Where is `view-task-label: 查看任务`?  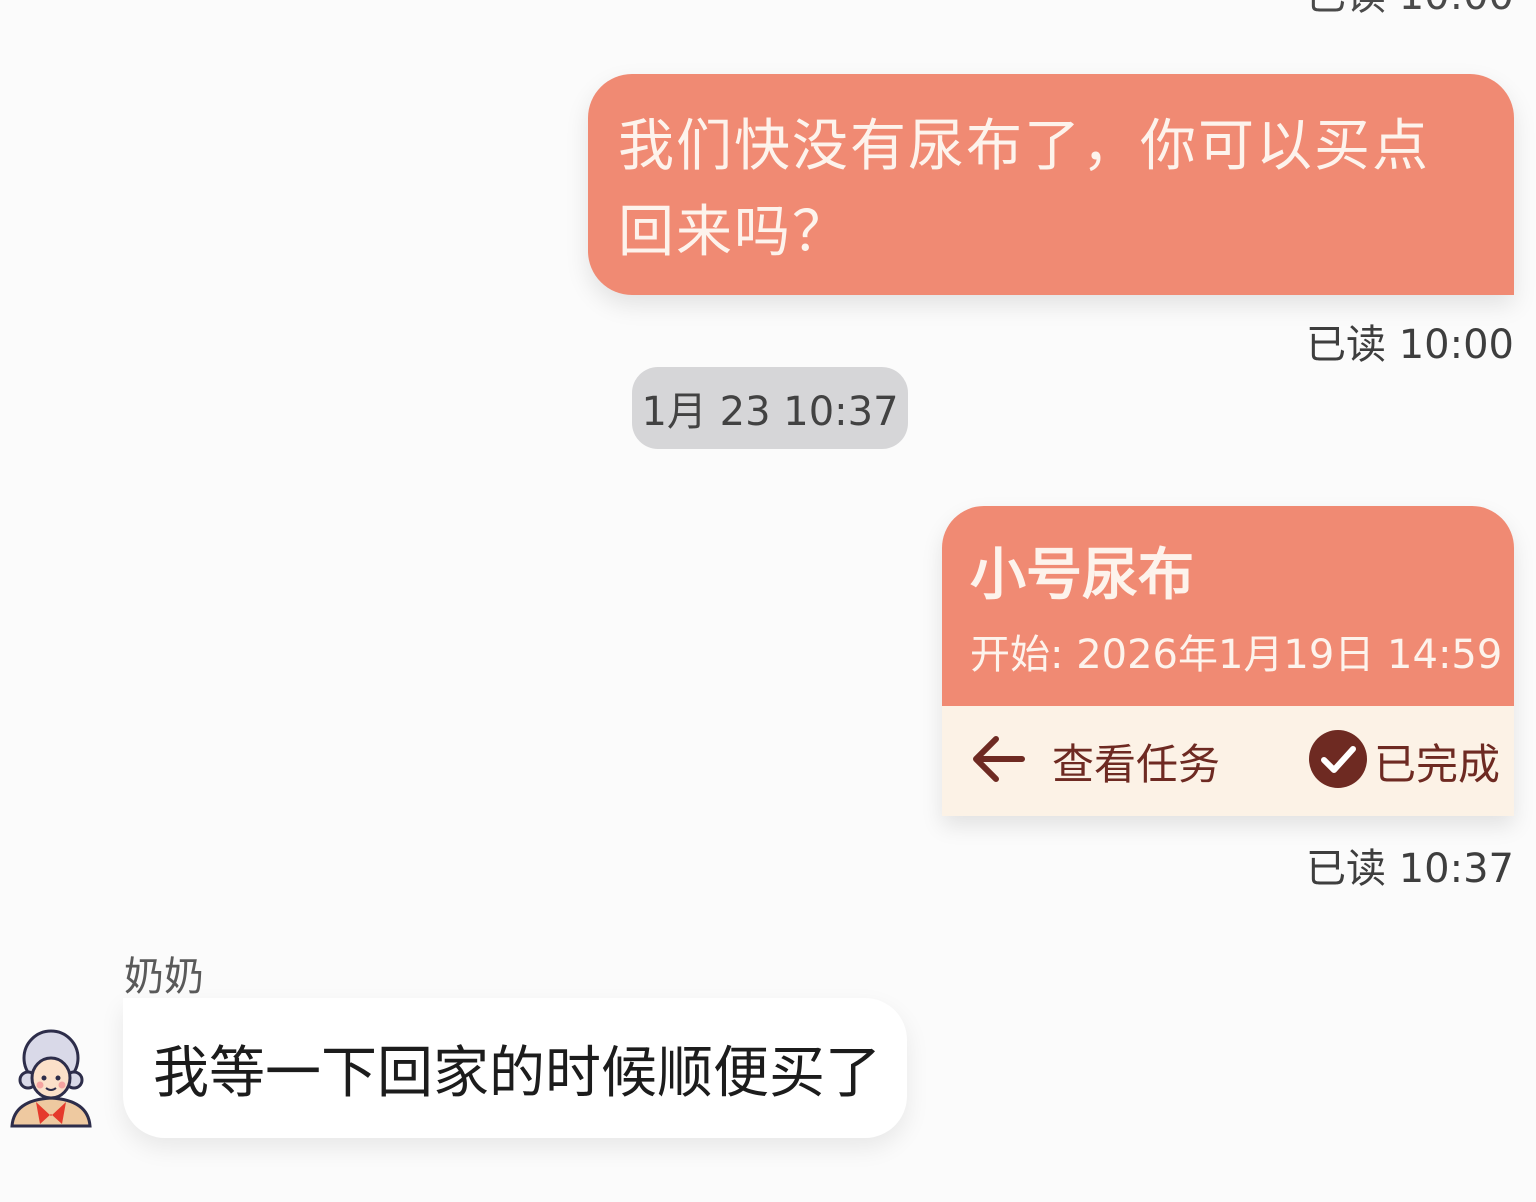
view-task-label: 查看任务 is located at coordinates (1136, 764).